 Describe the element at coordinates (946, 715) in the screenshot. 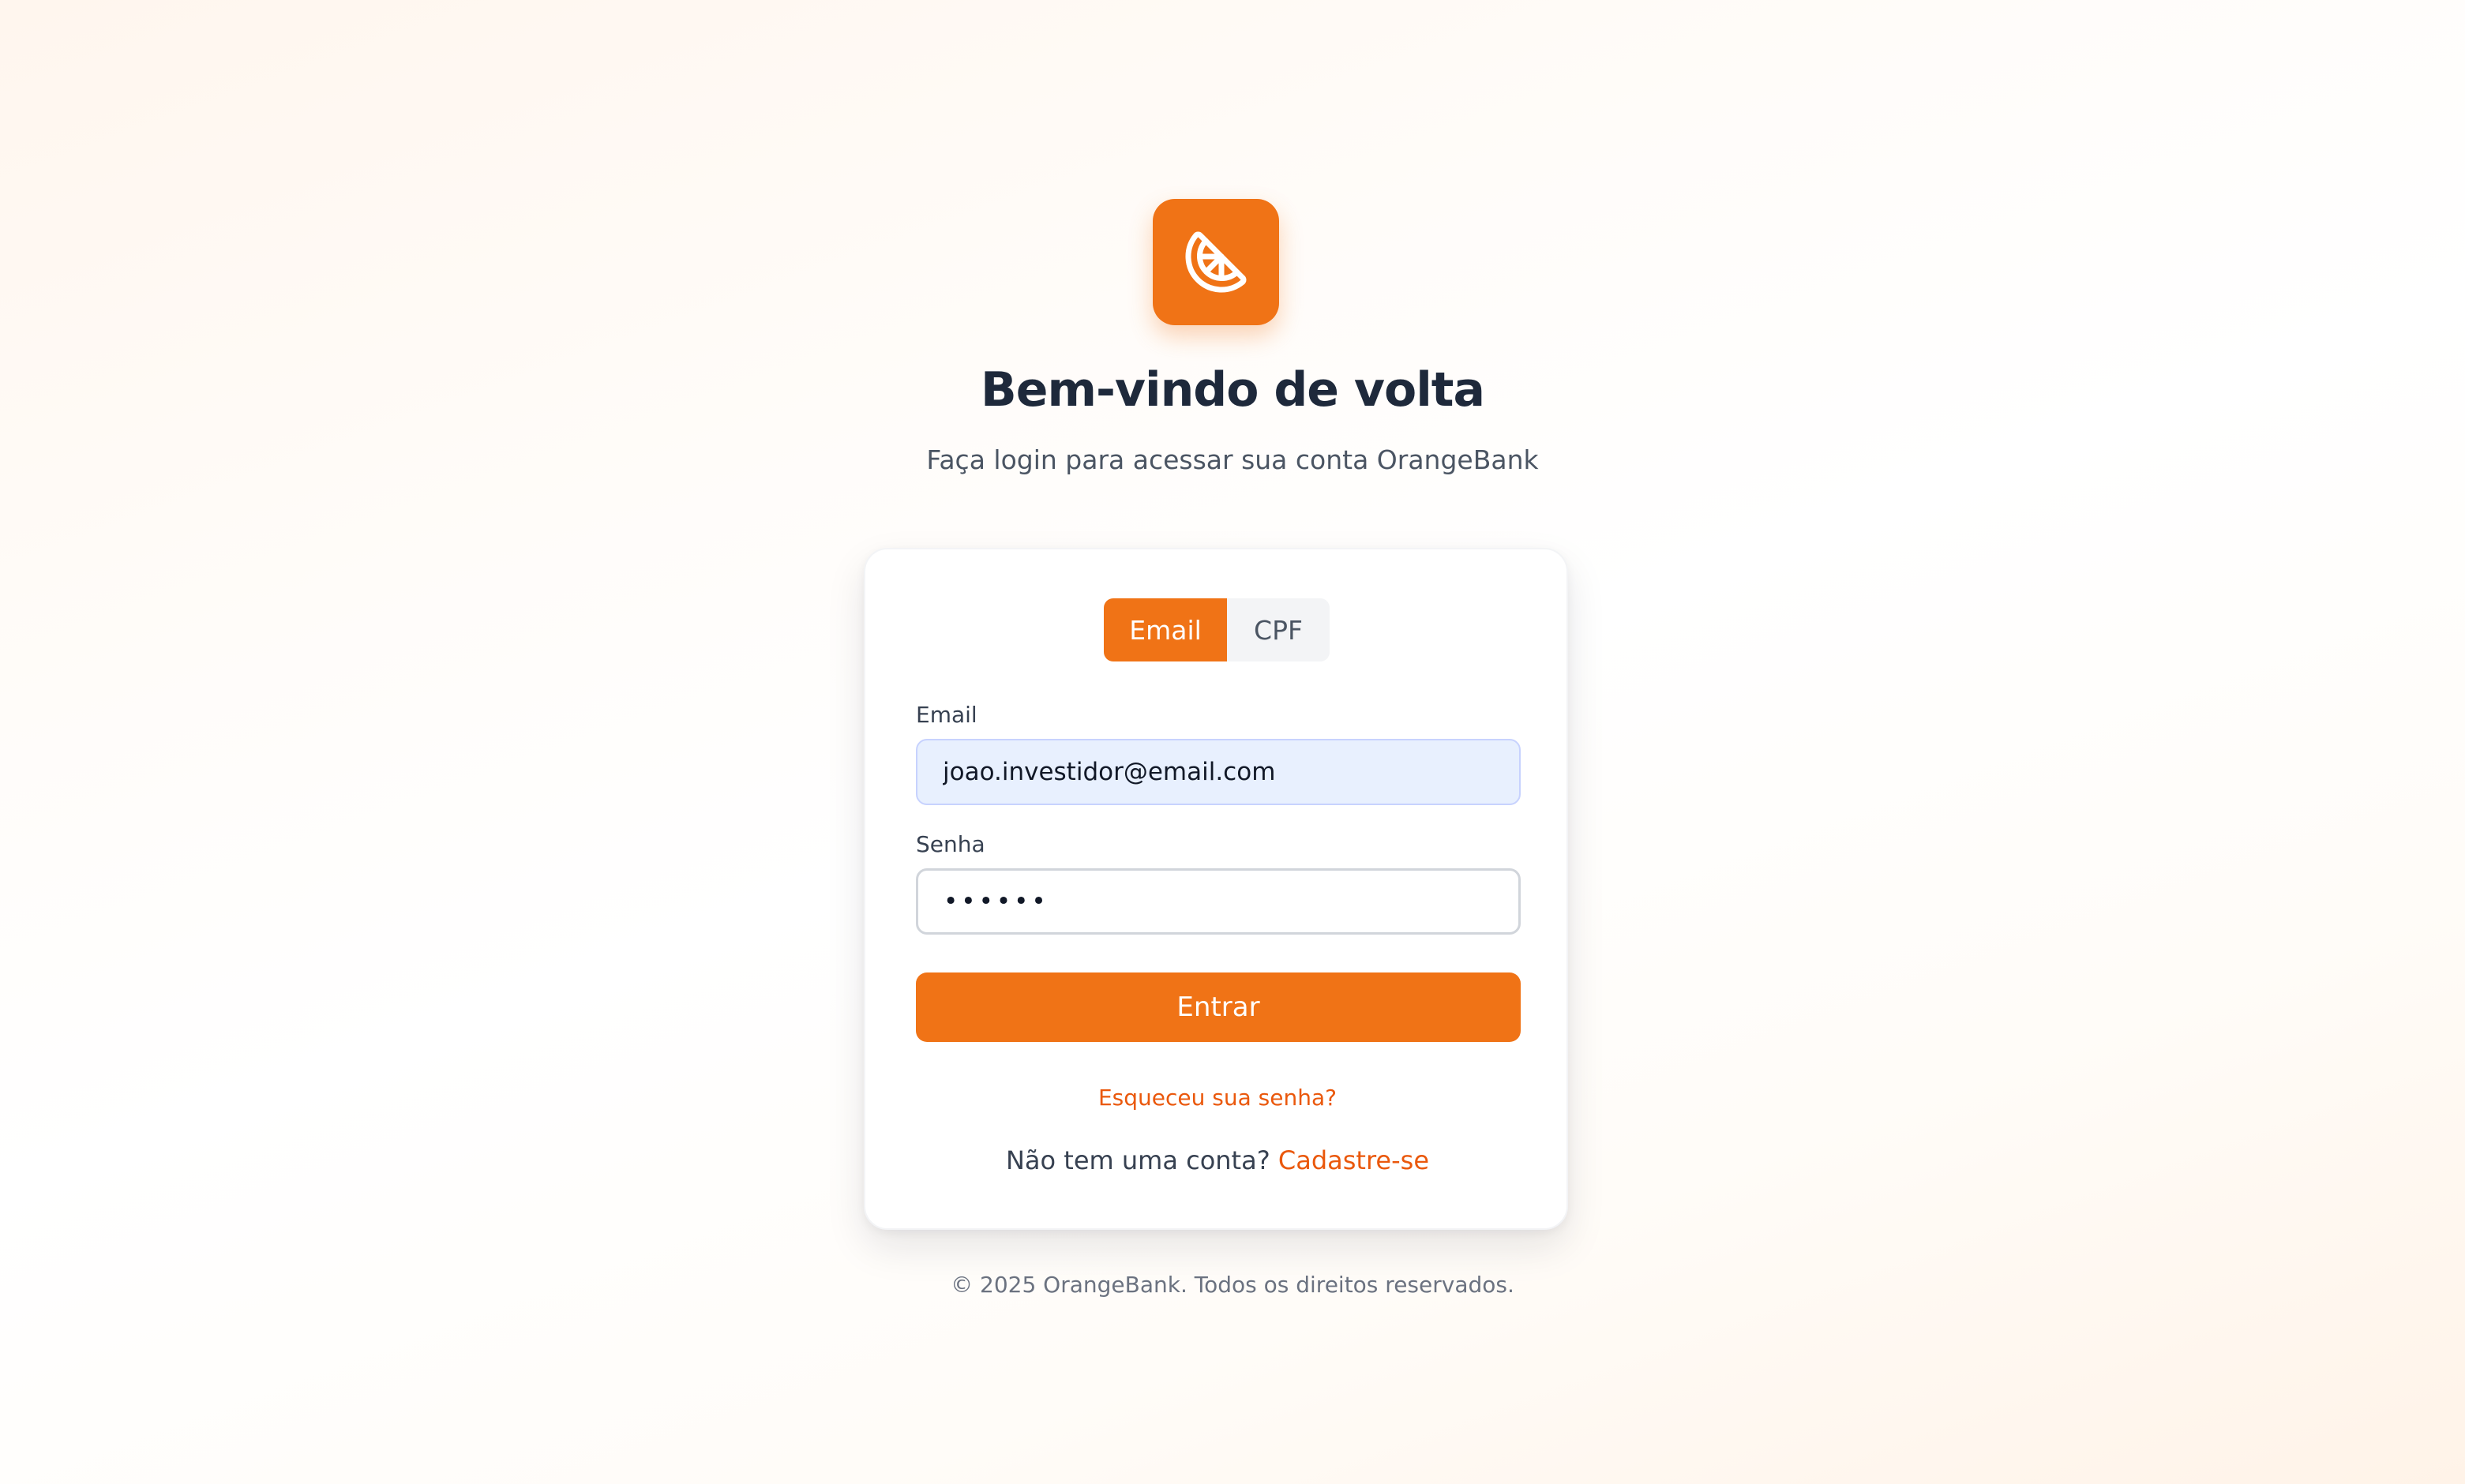

I see `email-label: Email` at that location.